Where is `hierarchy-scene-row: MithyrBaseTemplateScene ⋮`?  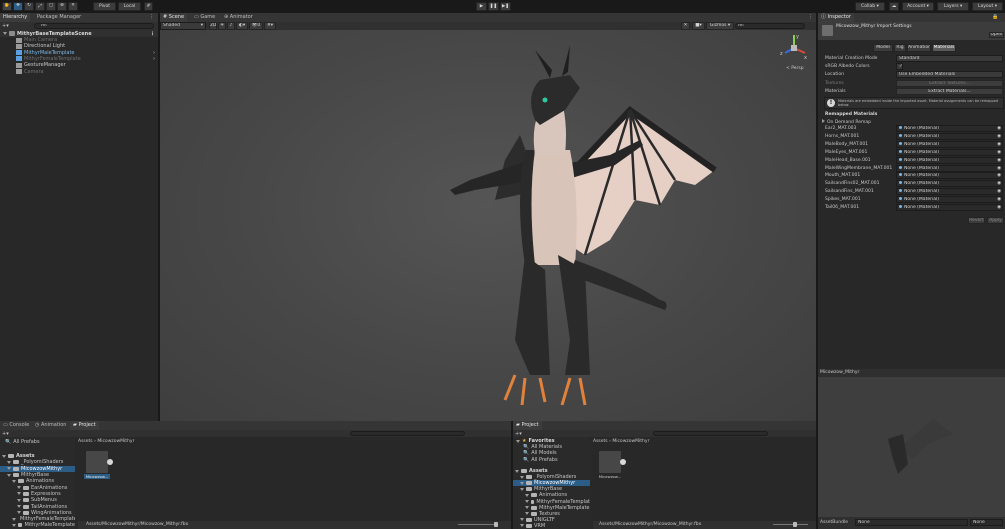
hierarchy-scene-row: MithyrBaseTemplateScene ⋮ is located at coordinates (79, 33).